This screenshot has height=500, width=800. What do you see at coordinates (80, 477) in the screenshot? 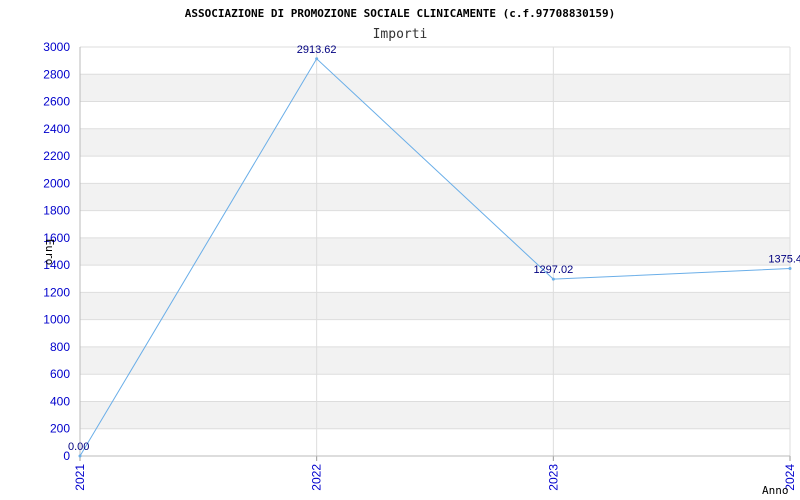
I see `x-tick-label: 2021` at bounding box center [80, 477].